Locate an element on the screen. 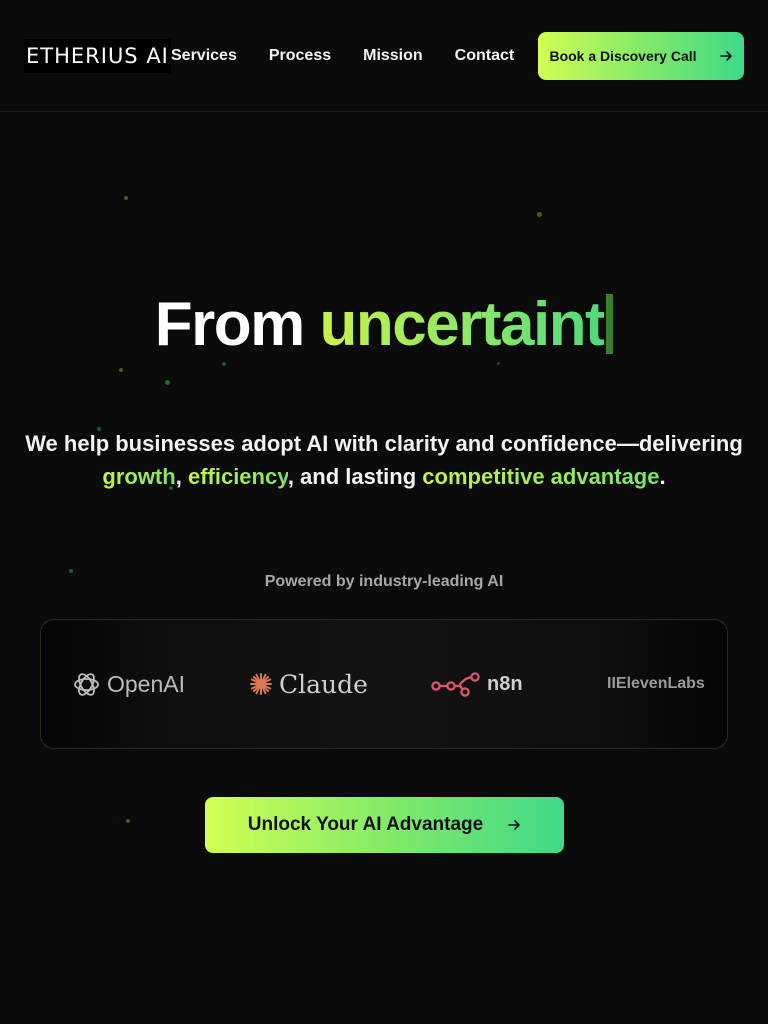 Image resolution: width=768 pixels, height=1024 pixels. book-discovery-call-label: Book a Discovery Call is located at coordinates (623, 56).